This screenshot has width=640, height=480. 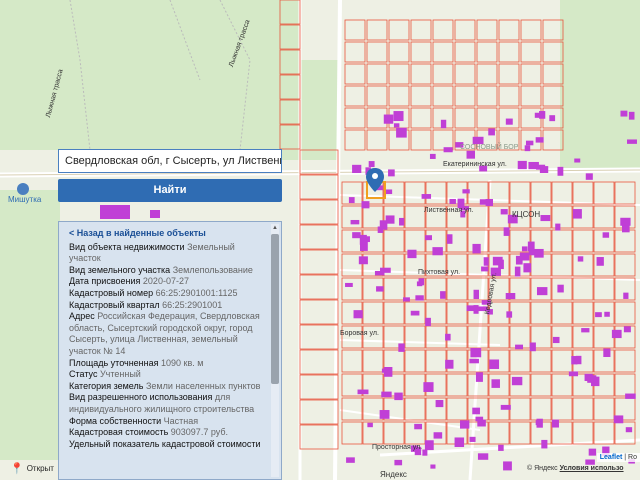 What do you see at coordinates (114, 362) in the screenshot?
I see `attribute-key: Площадь уточненная` at bounding box center [114, 362].